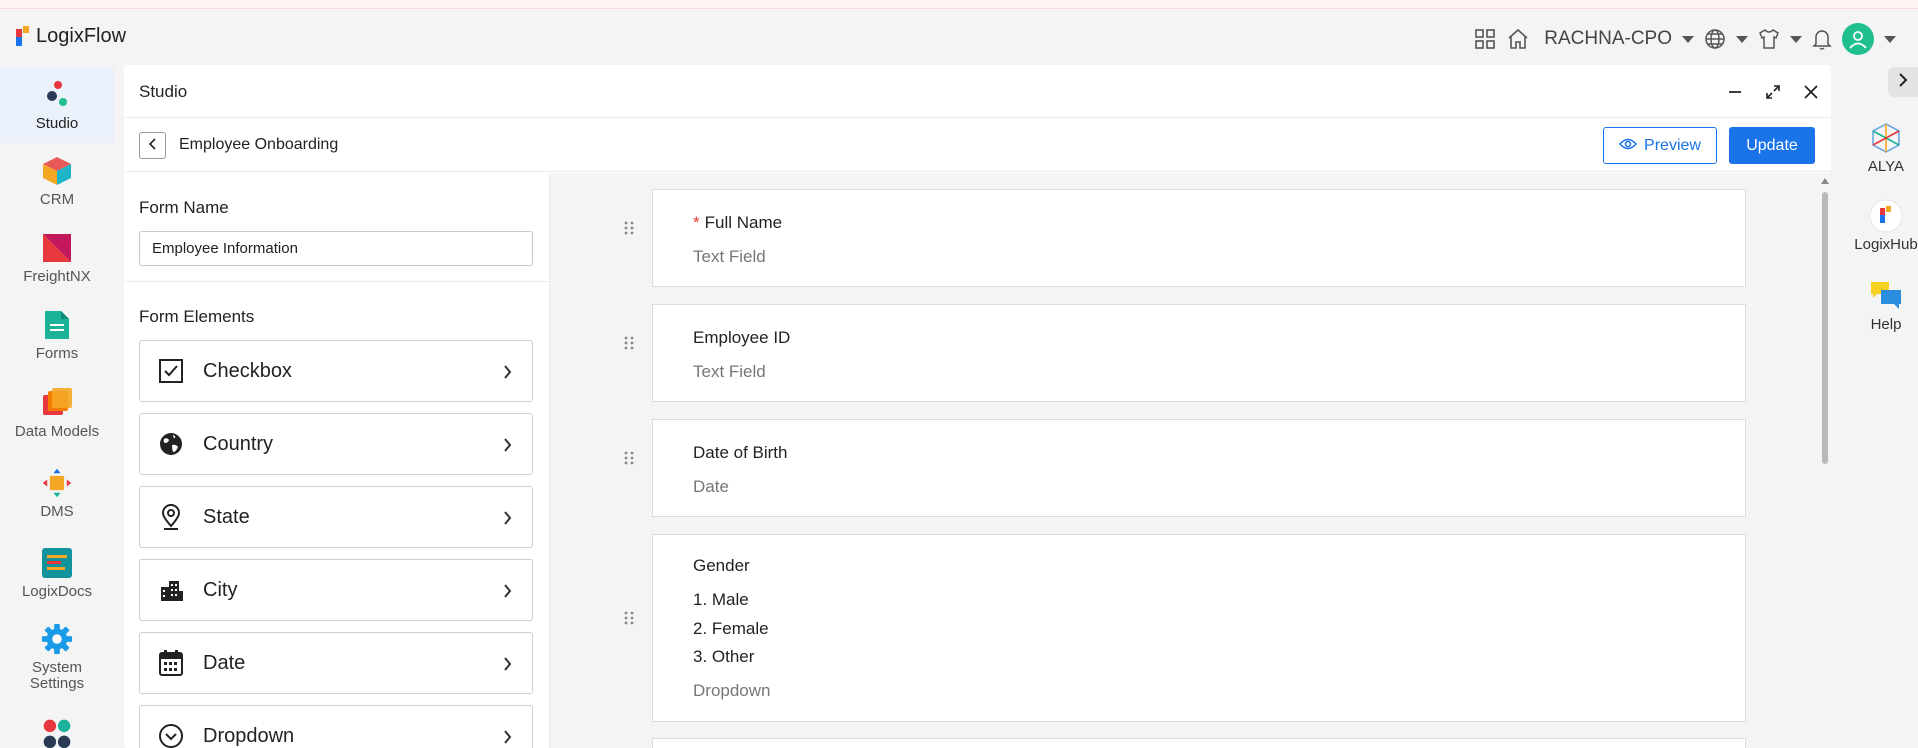 This screenshot has height=748, width=1918. What do you see at coordinates (336, 248) in the screenshot?
I see `form-name-input: Employee Information` at bounding box center [336, 248].